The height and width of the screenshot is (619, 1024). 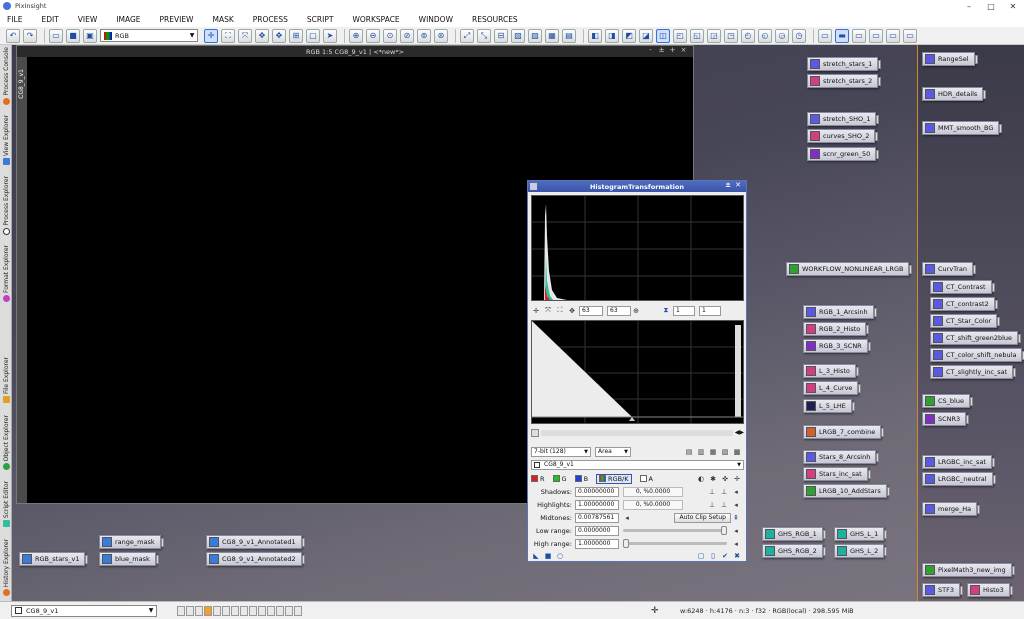 I want to click on bit-depth-select: 7-bit (128) ▼, so click(x=561, y=451).